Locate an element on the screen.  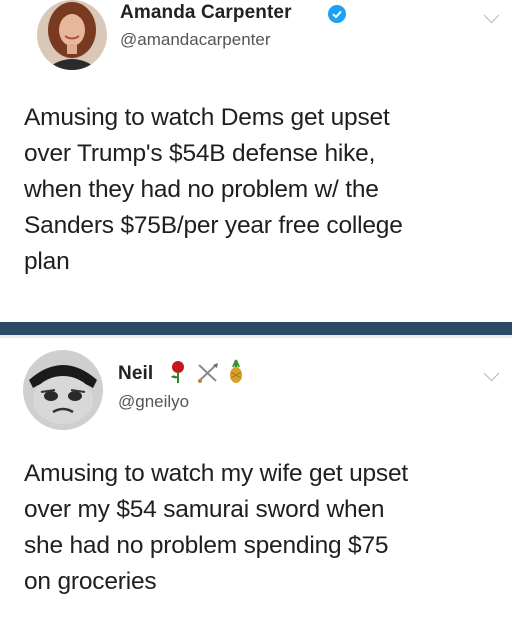
tweet-text-line: plan is located at coordinates (47, 261).